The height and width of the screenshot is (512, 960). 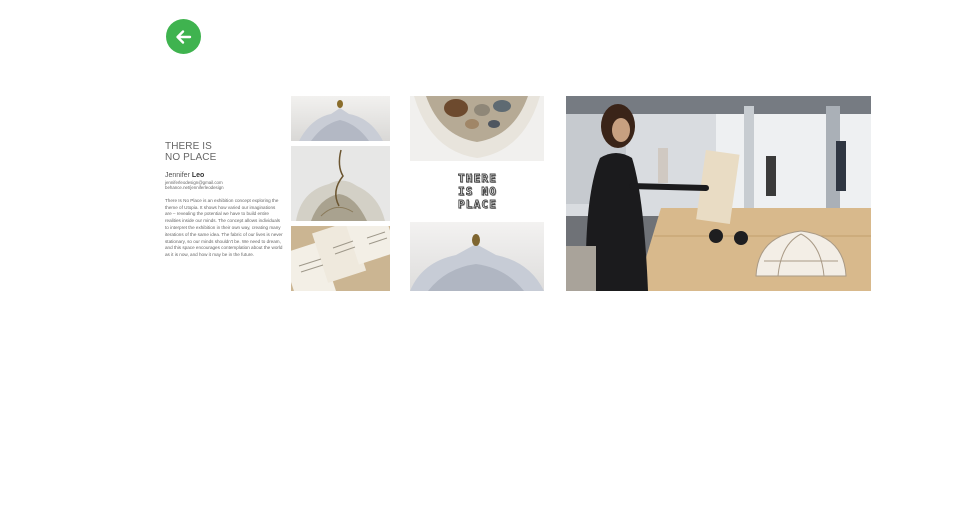 I want to click on author-first-name: Jennifer, so click(x=177, y=175).